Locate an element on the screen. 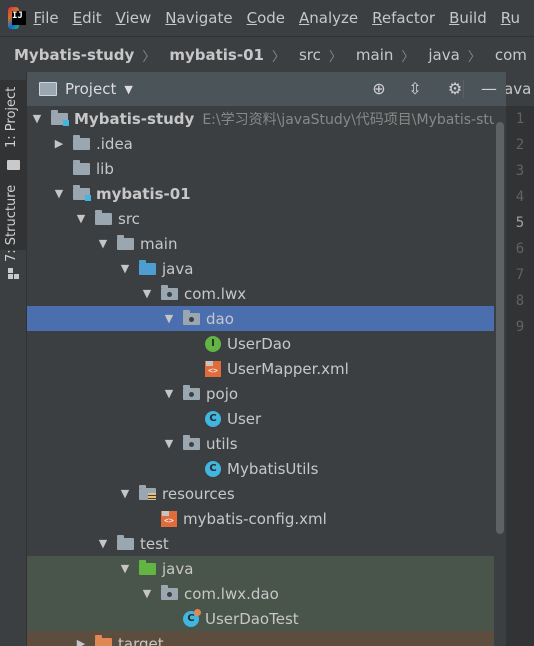  tree-node-label: main is located at coordinates (159, 243).